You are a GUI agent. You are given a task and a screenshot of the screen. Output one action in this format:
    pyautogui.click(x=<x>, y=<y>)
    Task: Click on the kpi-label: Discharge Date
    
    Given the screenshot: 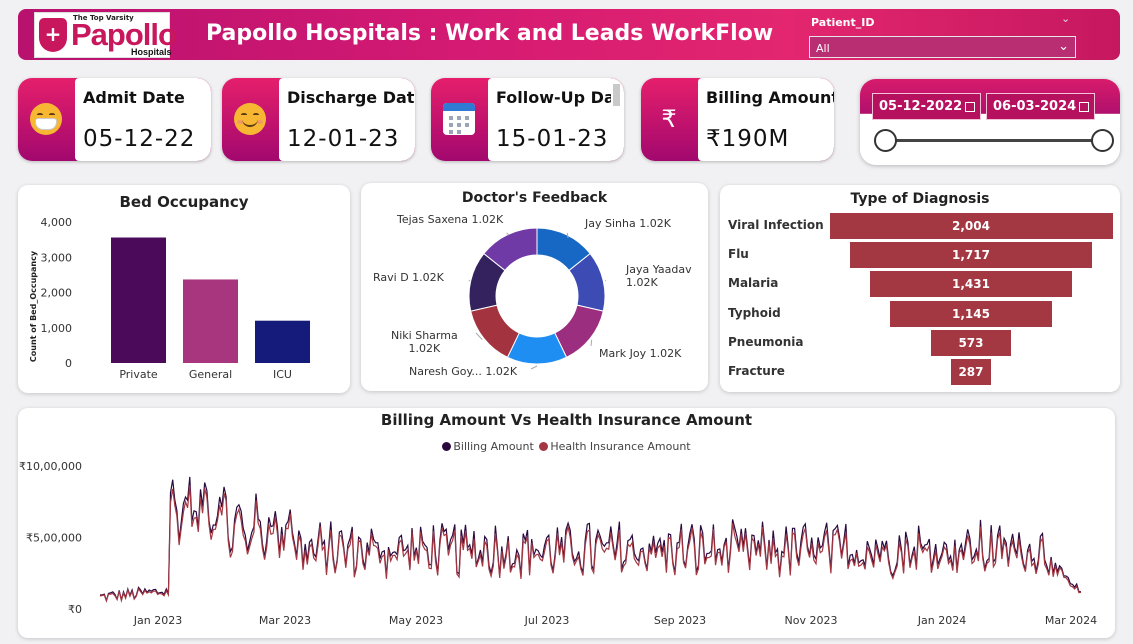 What is the action you would take?
    pyautogui.click(x=351, y=97)
    